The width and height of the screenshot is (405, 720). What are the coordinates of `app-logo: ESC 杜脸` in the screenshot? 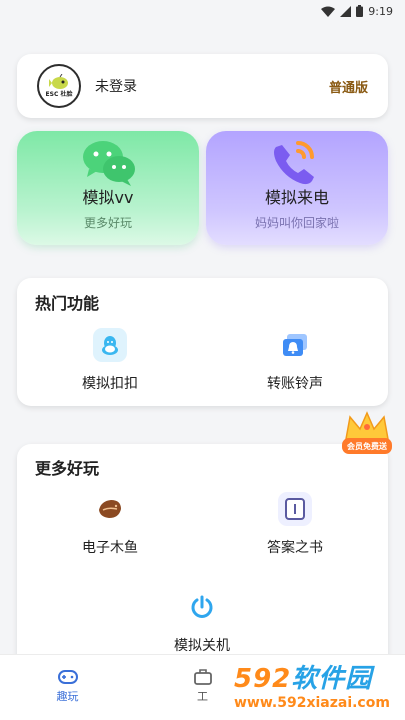 It's located at (59, 86).